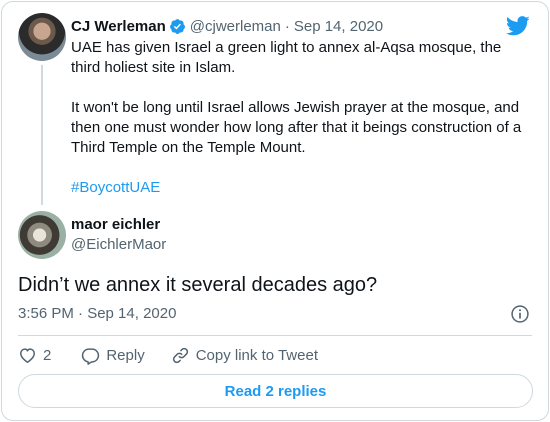 Image resolution: width=550 pixels, height=422 pixels. I want to click on thread-connector-line, so click(42, 135).